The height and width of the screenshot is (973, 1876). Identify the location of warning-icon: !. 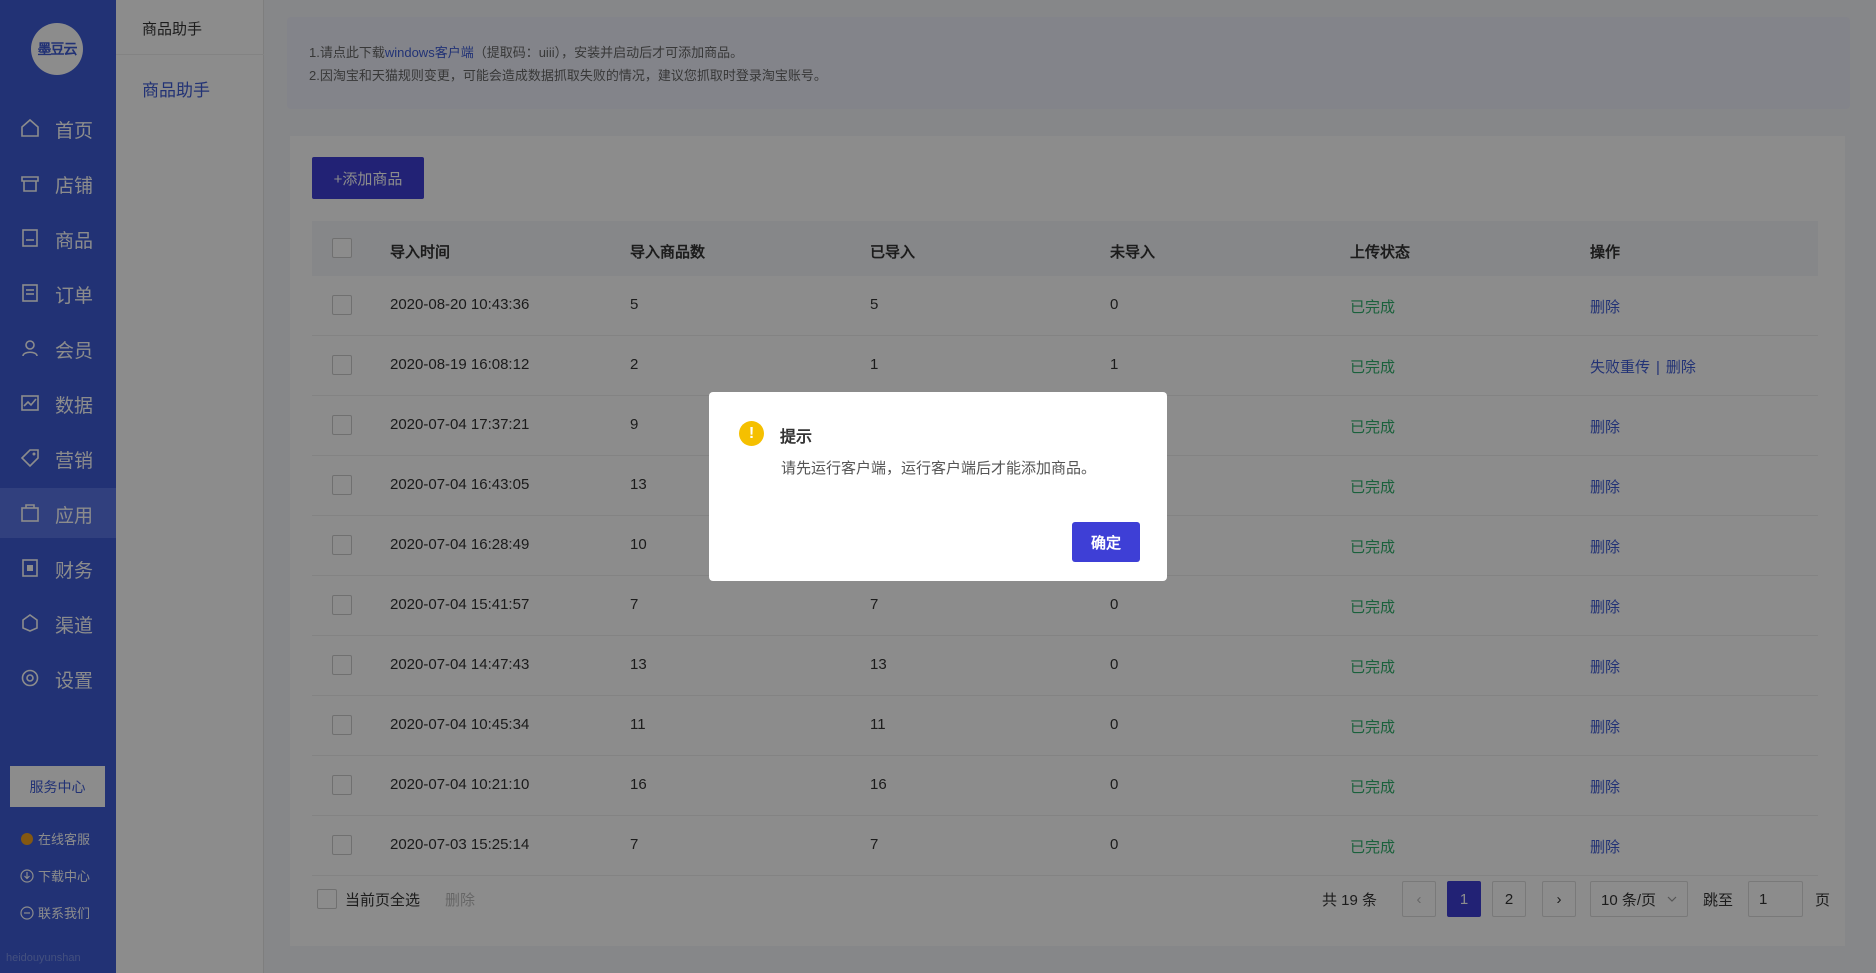
(751, 433).